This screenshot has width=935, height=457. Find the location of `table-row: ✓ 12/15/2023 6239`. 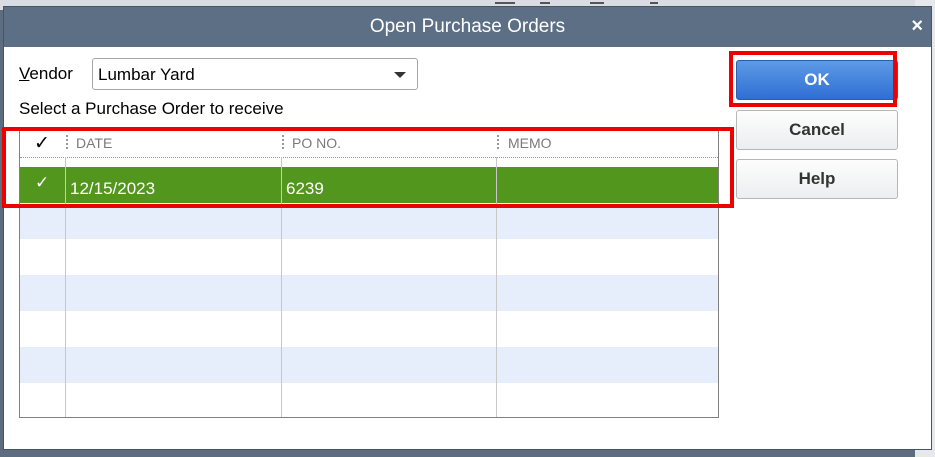

table-row: ✓ 12/15/2023 6239 is located at coordinates (369, 185).